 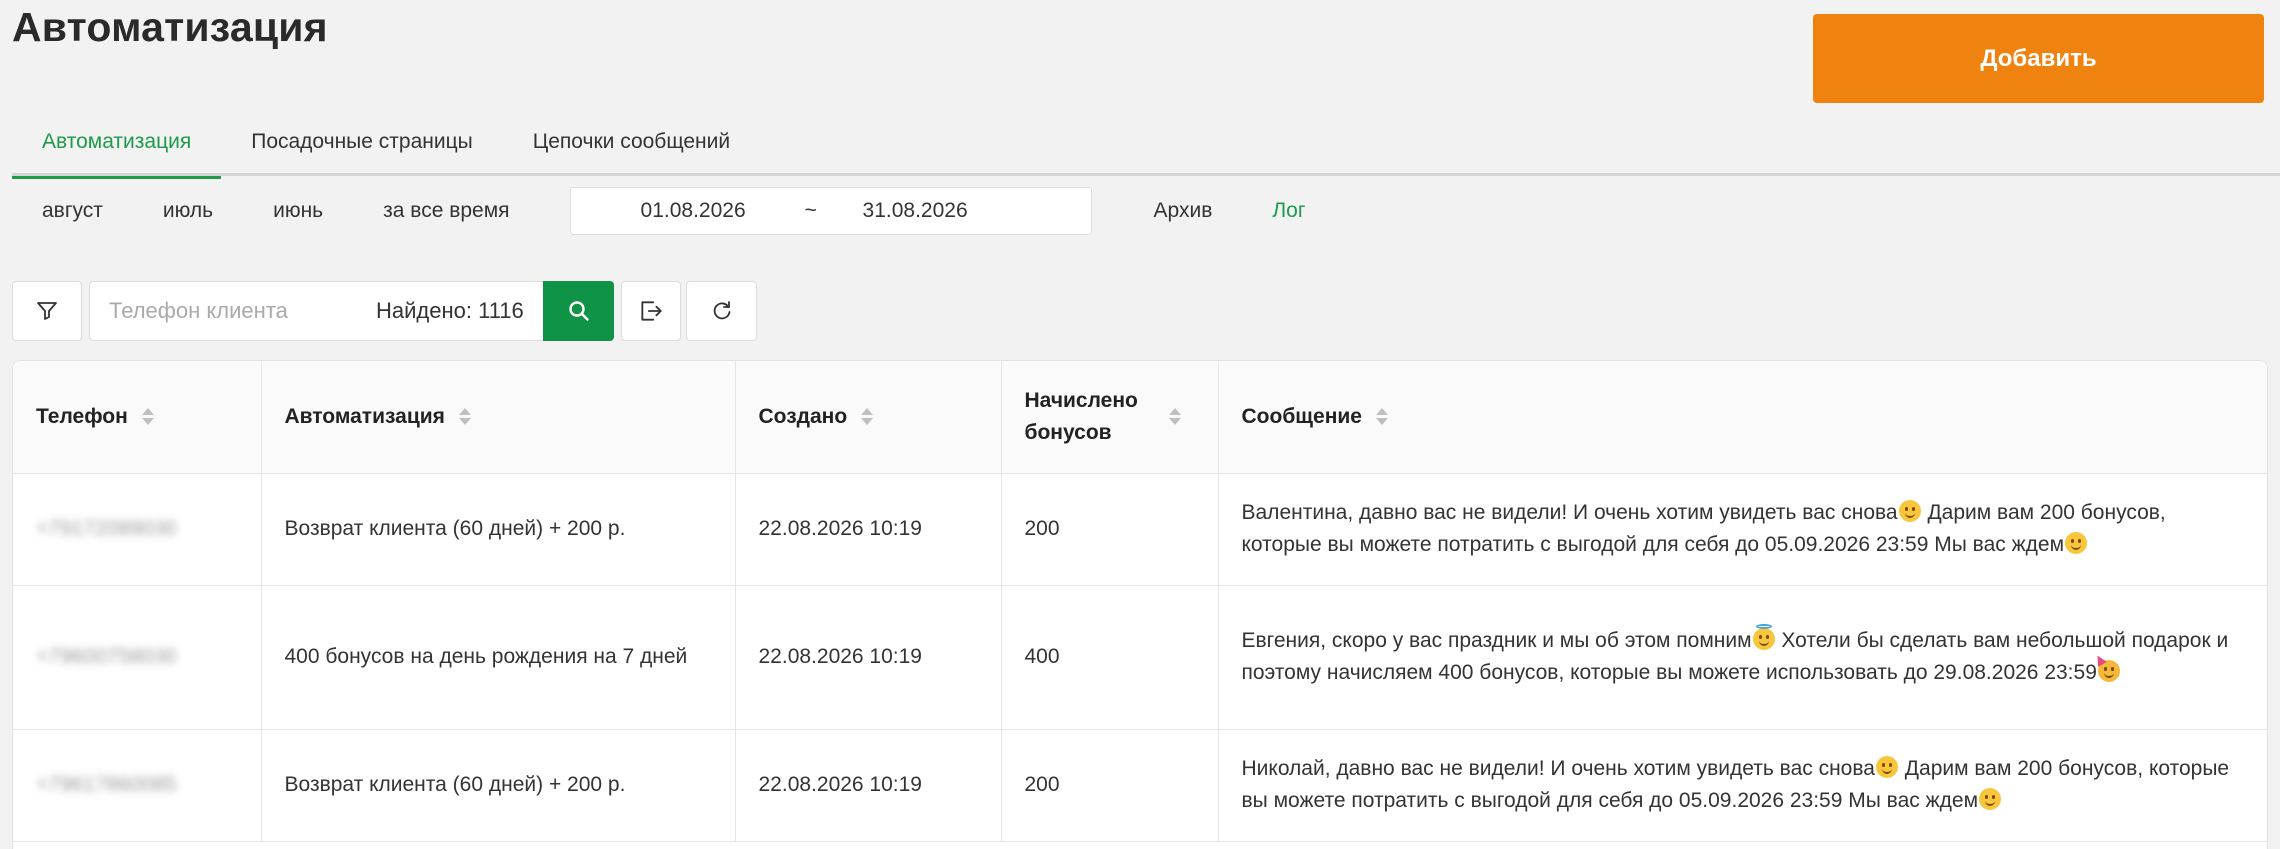 I want to click on date-from: 01.08.2026, so click(x=716, y=211).